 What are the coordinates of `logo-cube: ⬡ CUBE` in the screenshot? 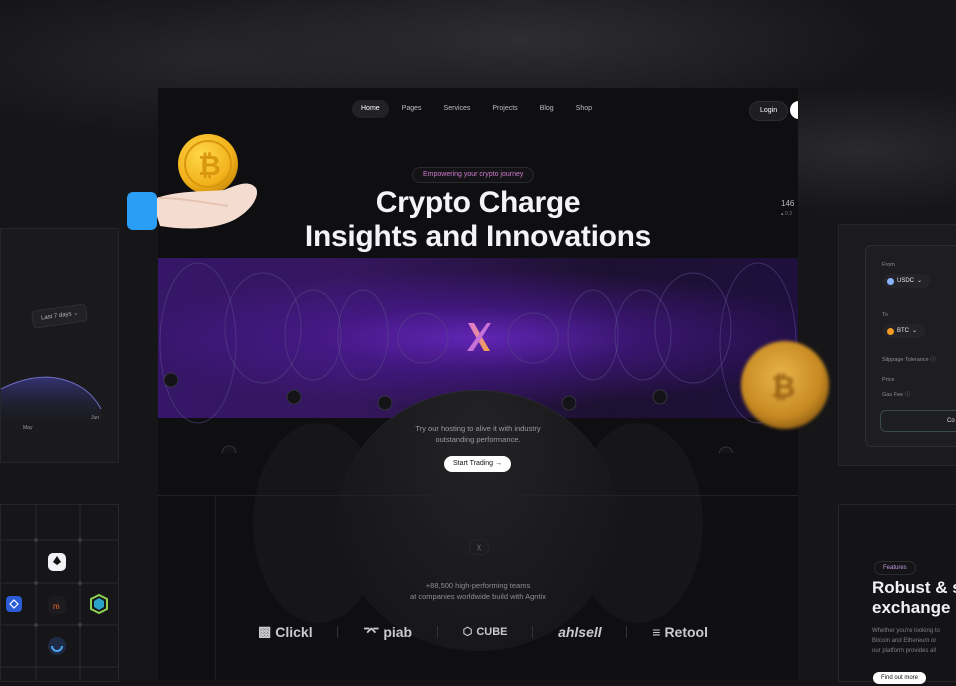 It's located at (485, 632).